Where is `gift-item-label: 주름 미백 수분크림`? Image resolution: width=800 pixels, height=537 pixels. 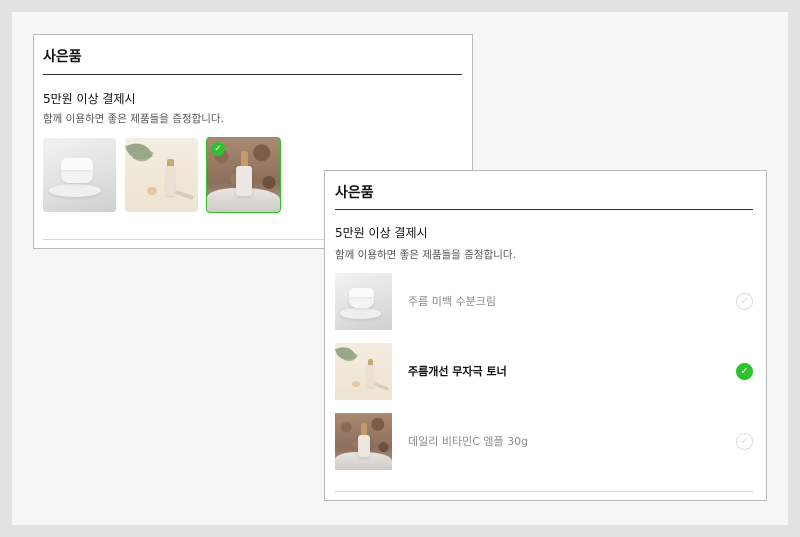
gift-item-label: 주름 미백 수분크림 is located at coordinates (452, 301).